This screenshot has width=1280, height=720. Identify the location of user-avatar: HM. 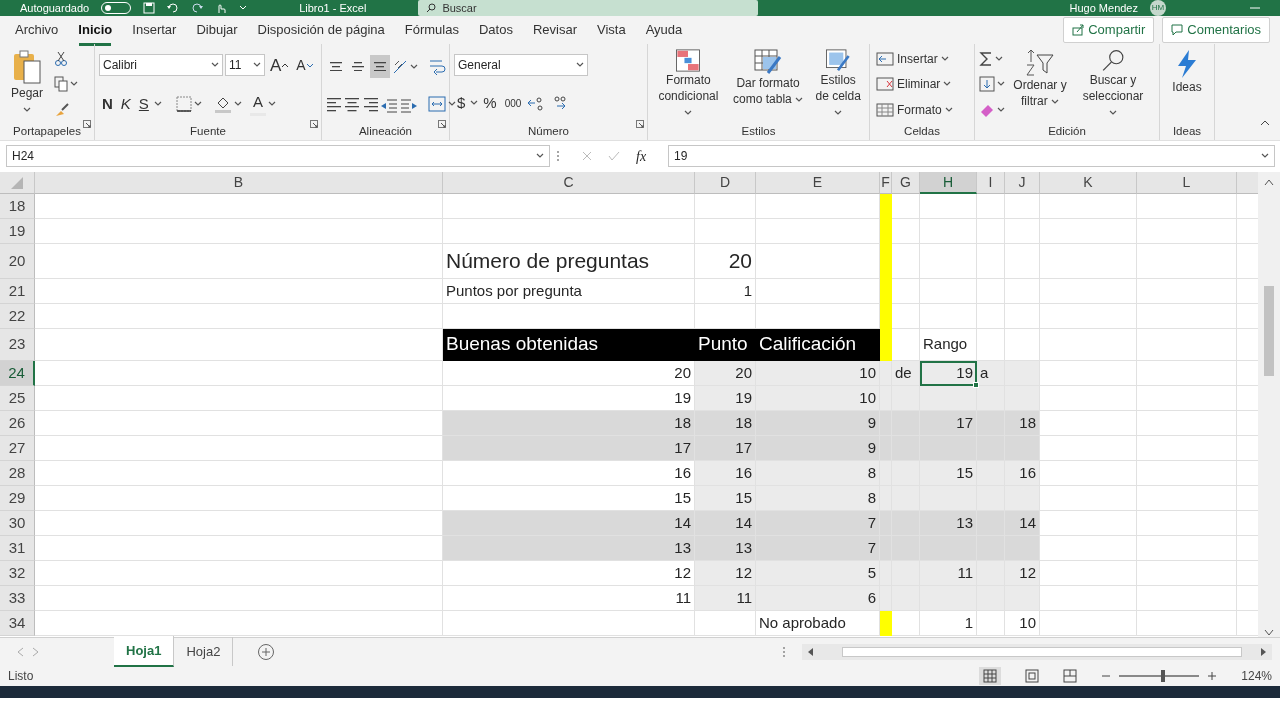
(1158, 8).